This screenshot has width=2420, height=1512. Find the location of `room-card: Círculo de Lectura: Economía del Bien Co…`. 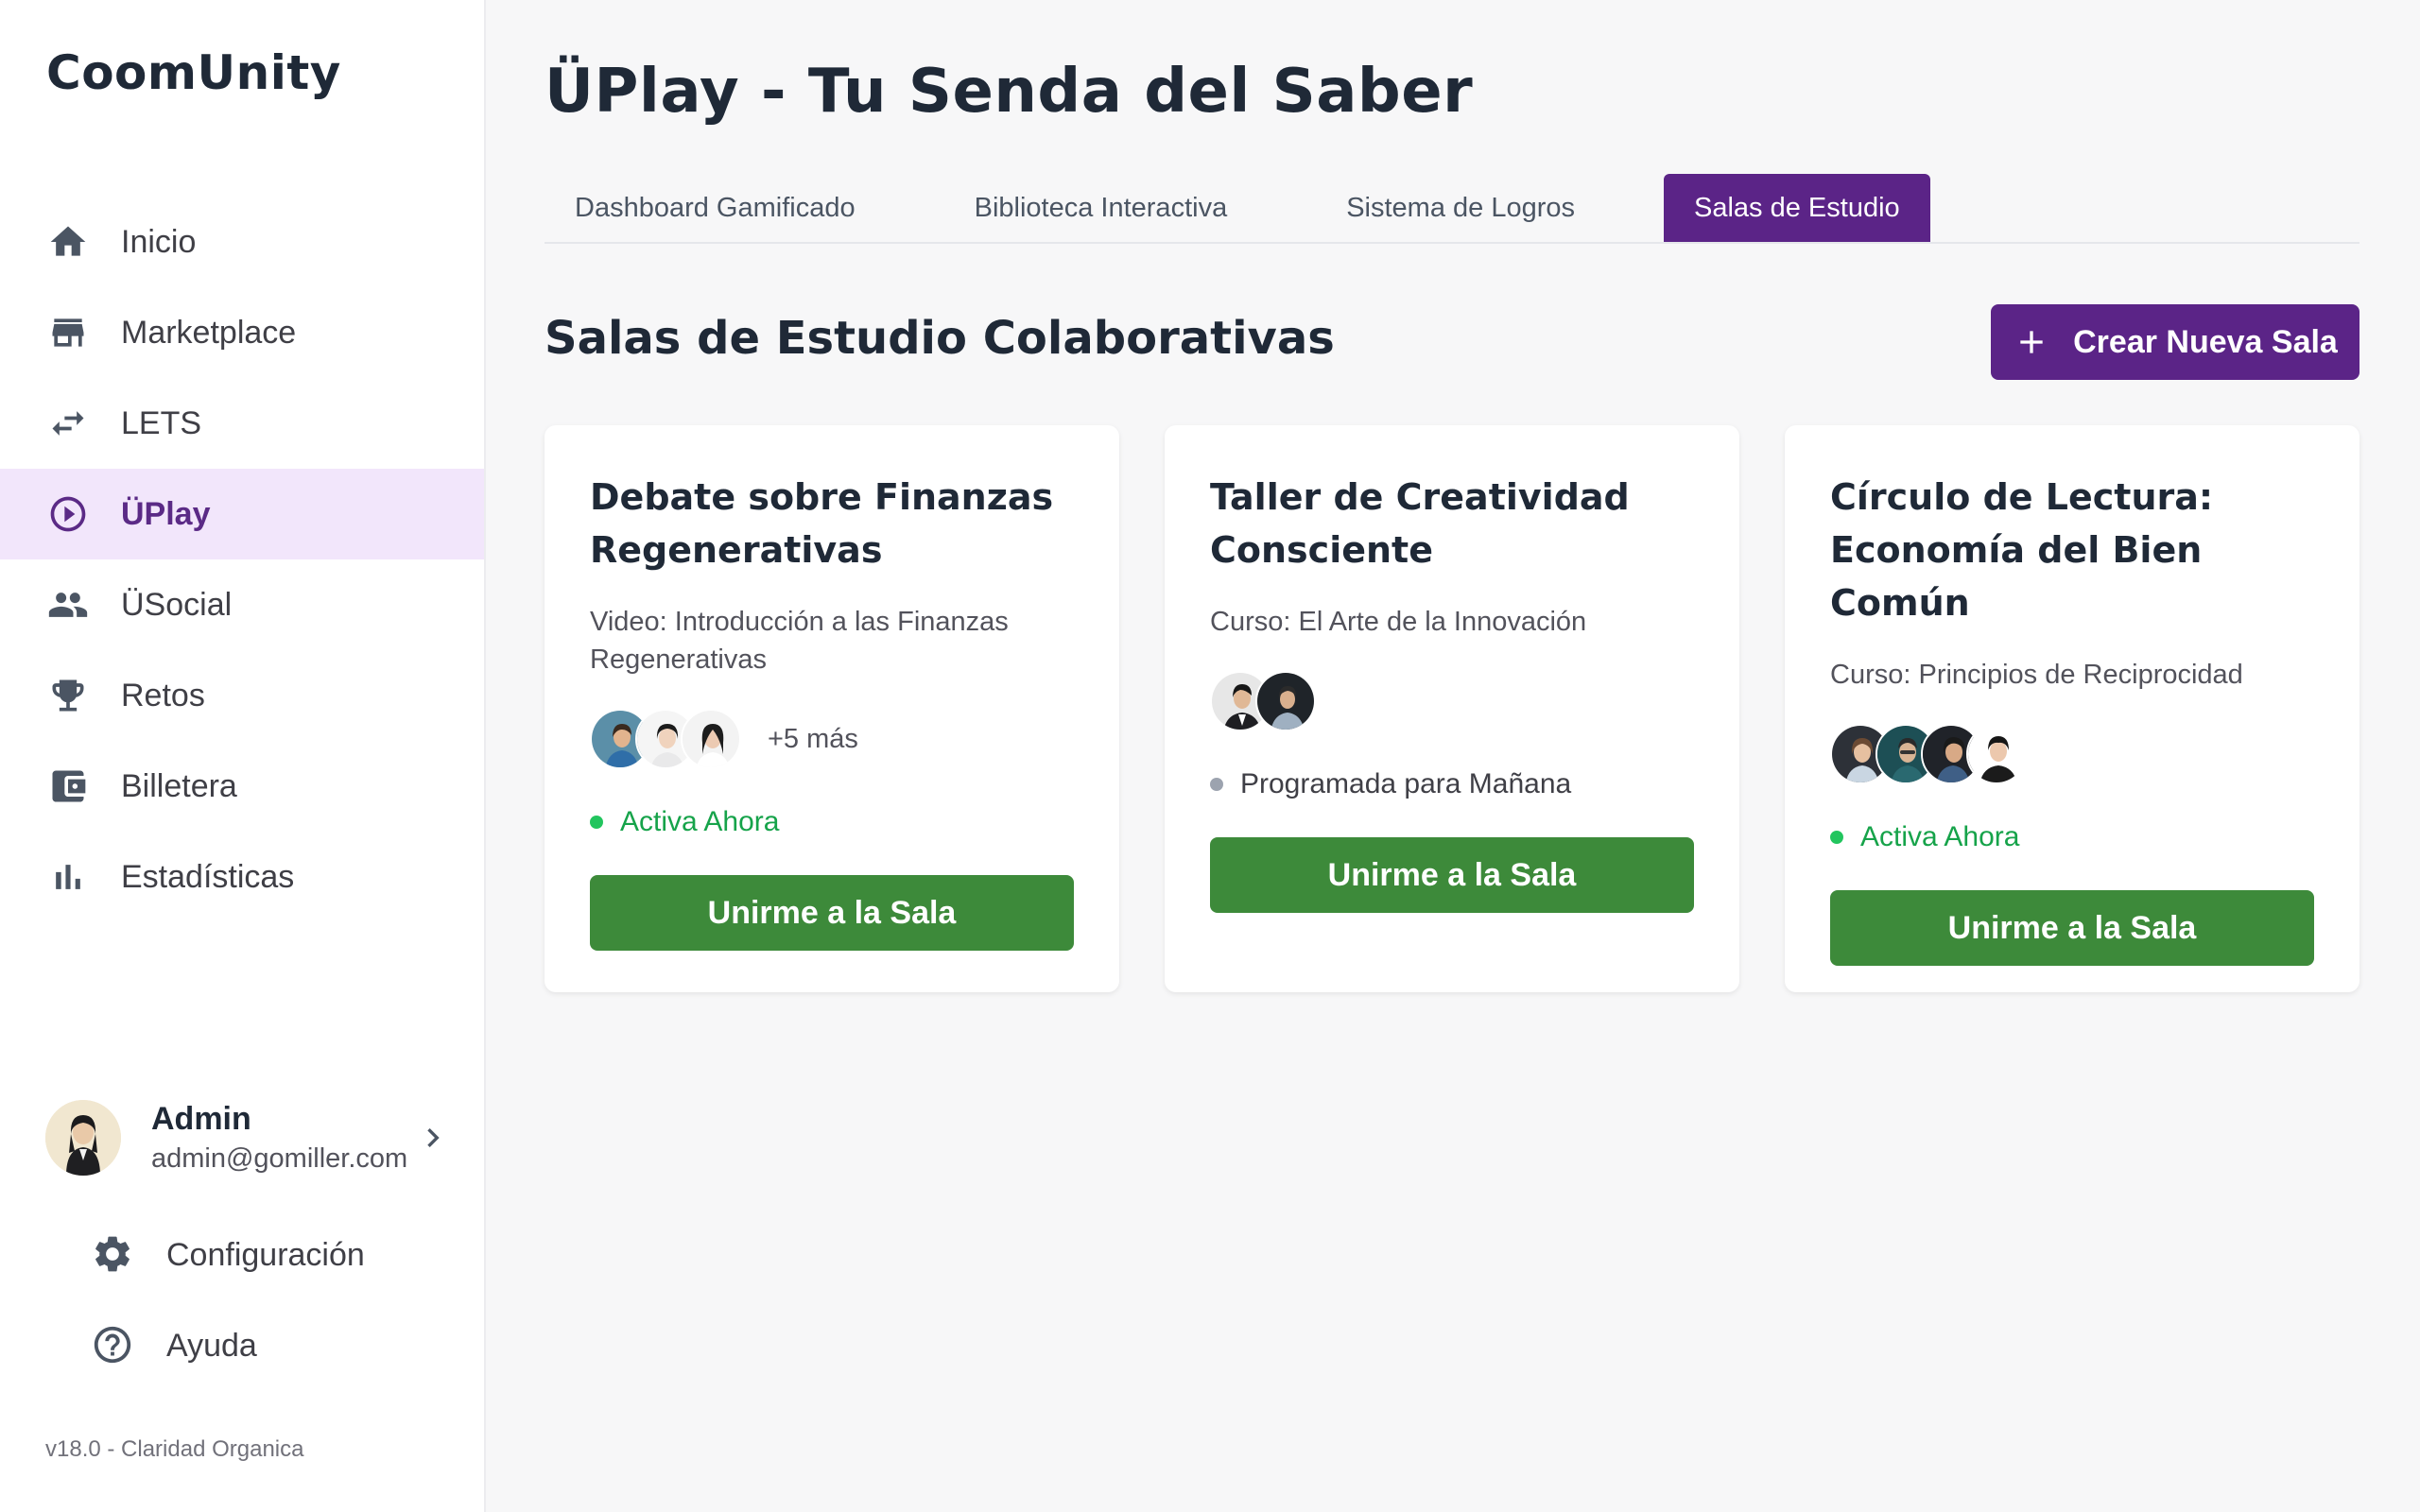

room-card: Círculo de Lectura: Economía del Bien Co… is located at coordinates (2072, 708).